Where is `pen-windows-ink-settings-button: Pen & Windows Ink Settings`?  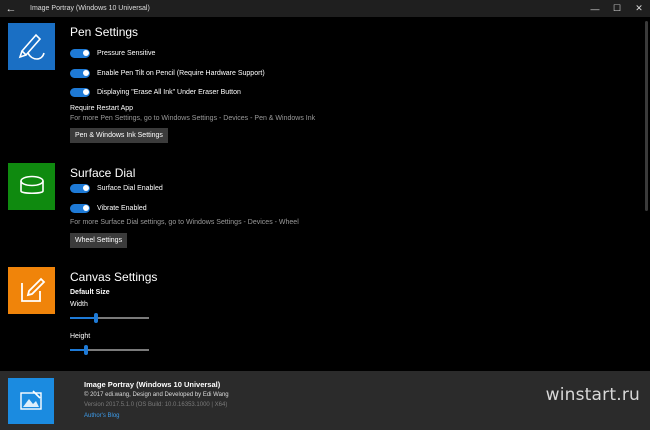 pen-windows-ink-settings-button: Pen & Windows Ink Settings is located at coordinates (119, 135).